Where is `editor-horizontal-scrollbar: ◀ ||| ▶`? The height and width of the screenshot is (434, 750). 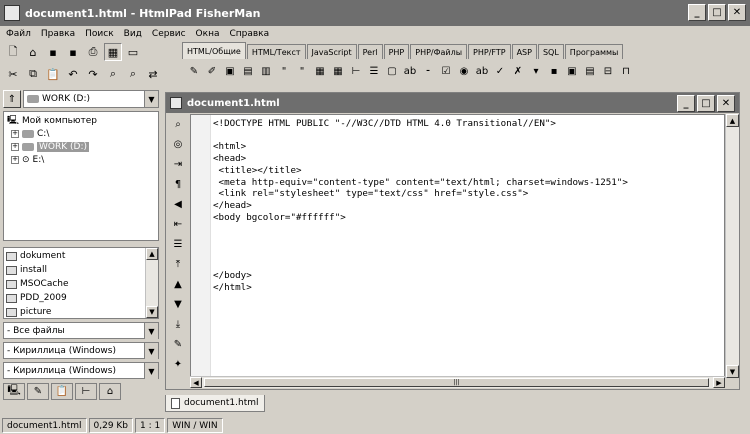
editor-horizontal-scrollbar: ◀ ||| ▶ is located at coordinates (457, 382).